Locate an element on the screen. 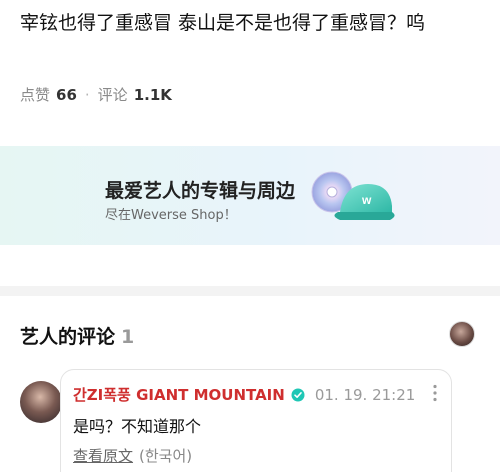 The image size is (500, 472). artist-comments-title: 艺人的评论 is located at coordinates (68, 337).